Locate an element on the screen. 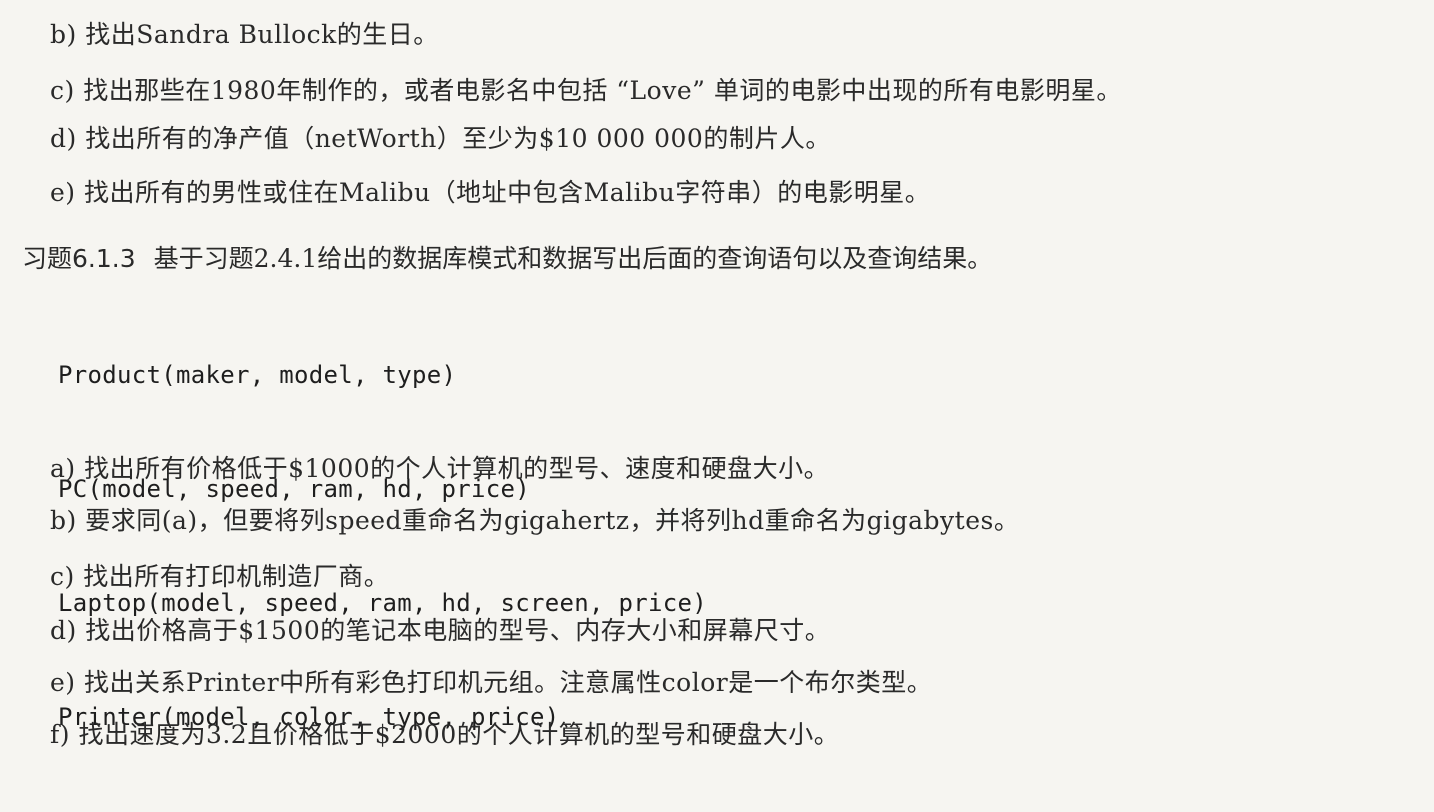  sub-question-f: f) 找出速度为3.2且价格低于$2000的个人计算机的型号和硬盘大小。 is located at coordinates (445, 734).